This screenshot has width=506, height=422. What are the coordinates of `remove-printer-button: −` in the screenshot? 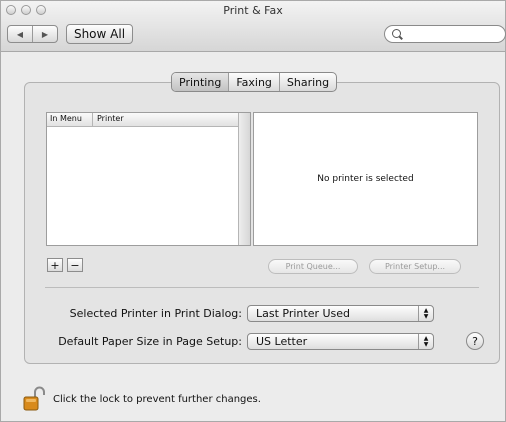 It's located at (75, 265).